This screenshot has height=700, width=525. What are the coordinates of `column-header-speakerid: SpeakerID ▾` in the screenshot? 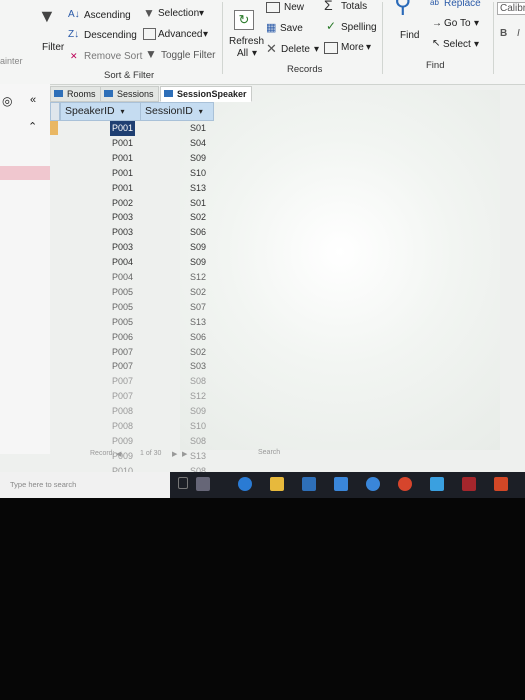 It's located at (101, 111).